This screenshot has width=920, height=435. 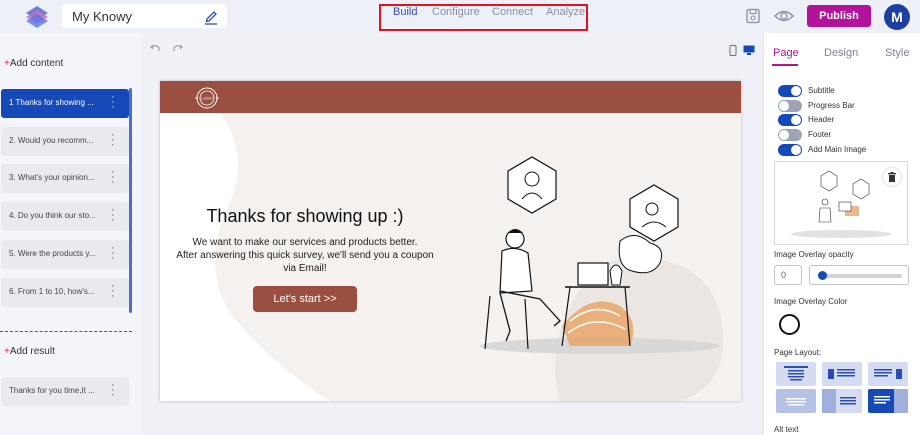 I want to click on layout-option-image-left, so click(x=842, y=374).